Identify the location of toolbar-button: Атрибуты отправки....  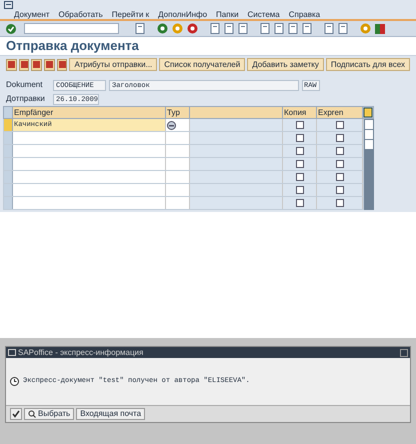
(113, 64).